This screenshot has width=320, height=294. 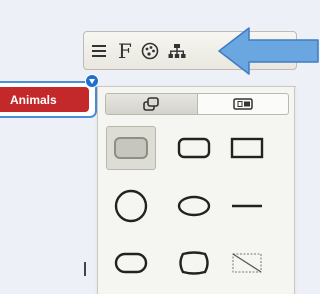 I want to click on panel-tabs, so click(x=197, y=104).